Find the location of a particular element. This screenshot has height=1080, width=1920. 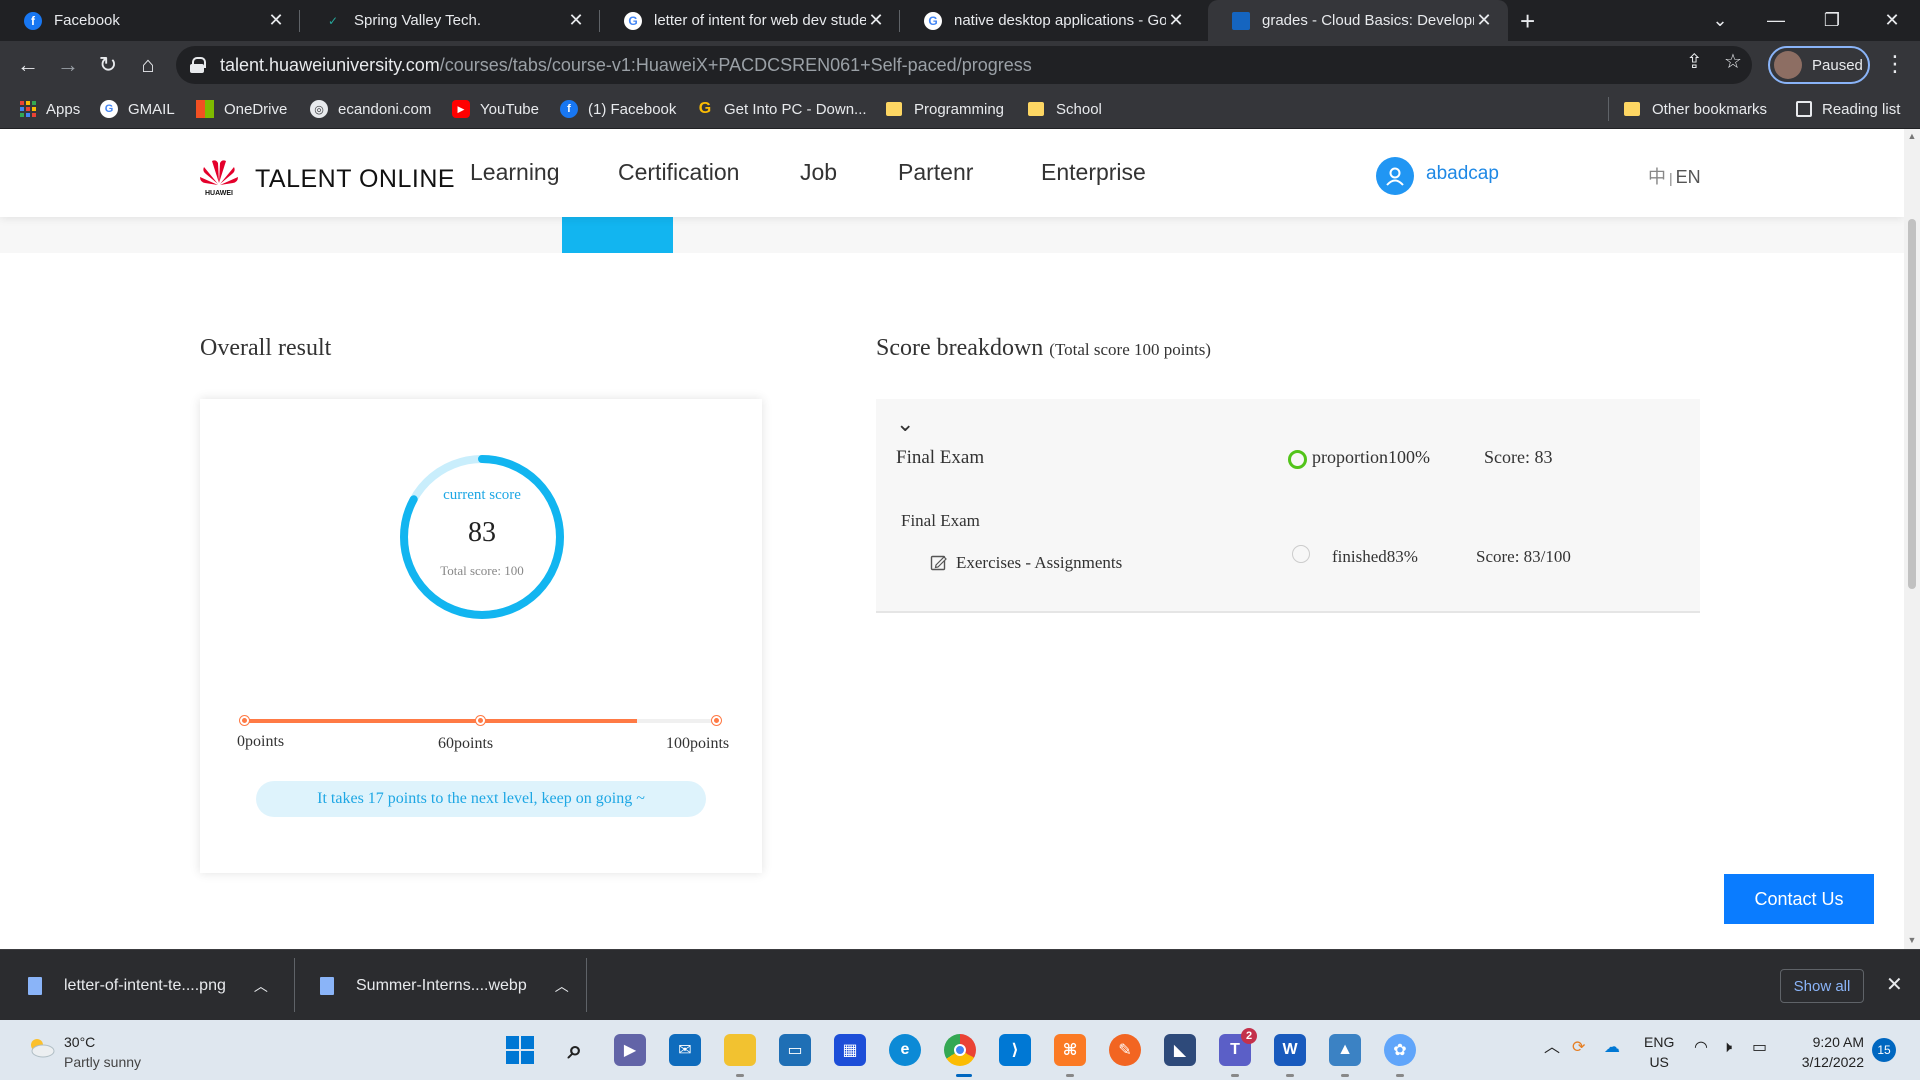

close-window-icon: ✕ is located at coordinates (1892, 20).